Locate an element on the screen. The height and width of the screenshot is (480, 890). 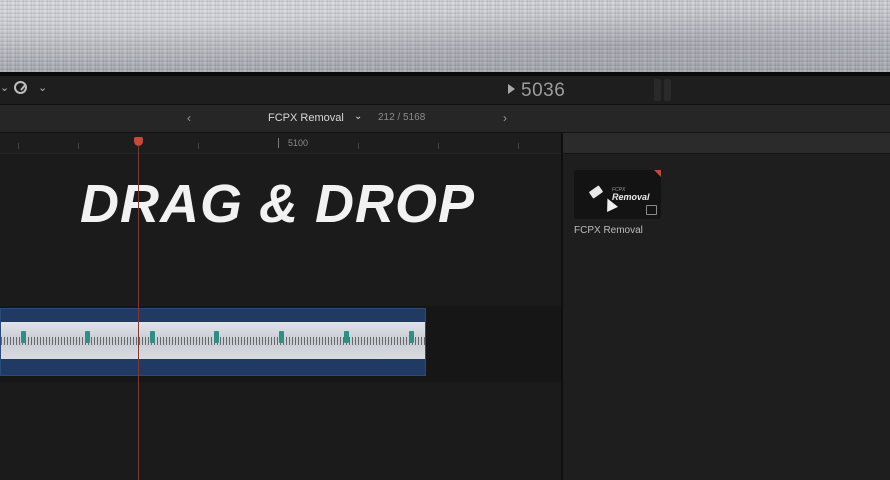
clip-count: 212 / 5168 is located at coordinates (402, 117).